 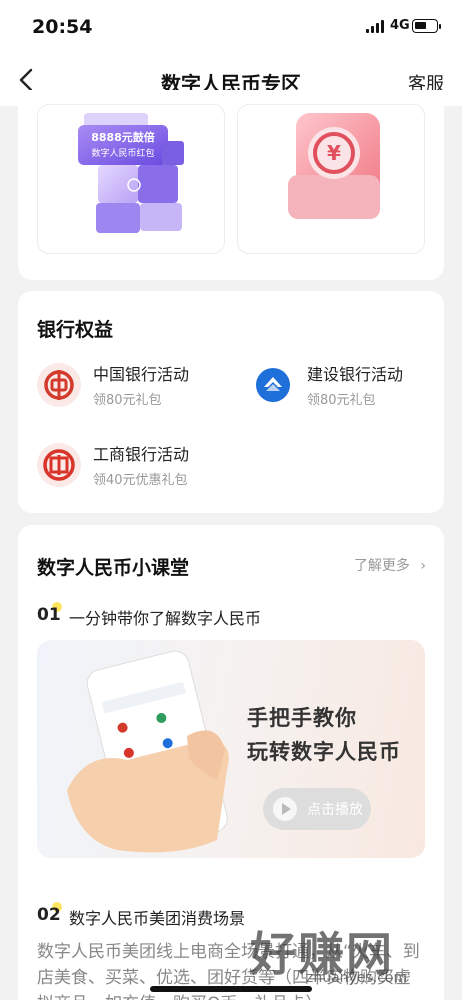 What do you see at coordinates (137, 389) in the screenshot?
I see `bank-item-boc: 中国银行活动 领80元礼包` at bounding box center [137, 389].